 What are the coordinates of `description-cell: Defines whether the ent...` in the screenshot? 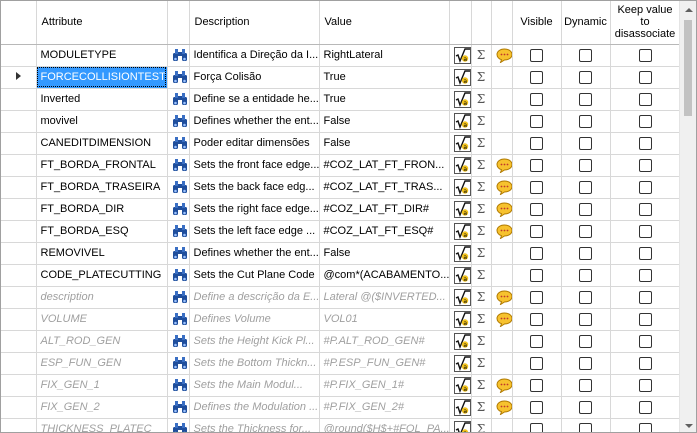 It's located at (254, 253).